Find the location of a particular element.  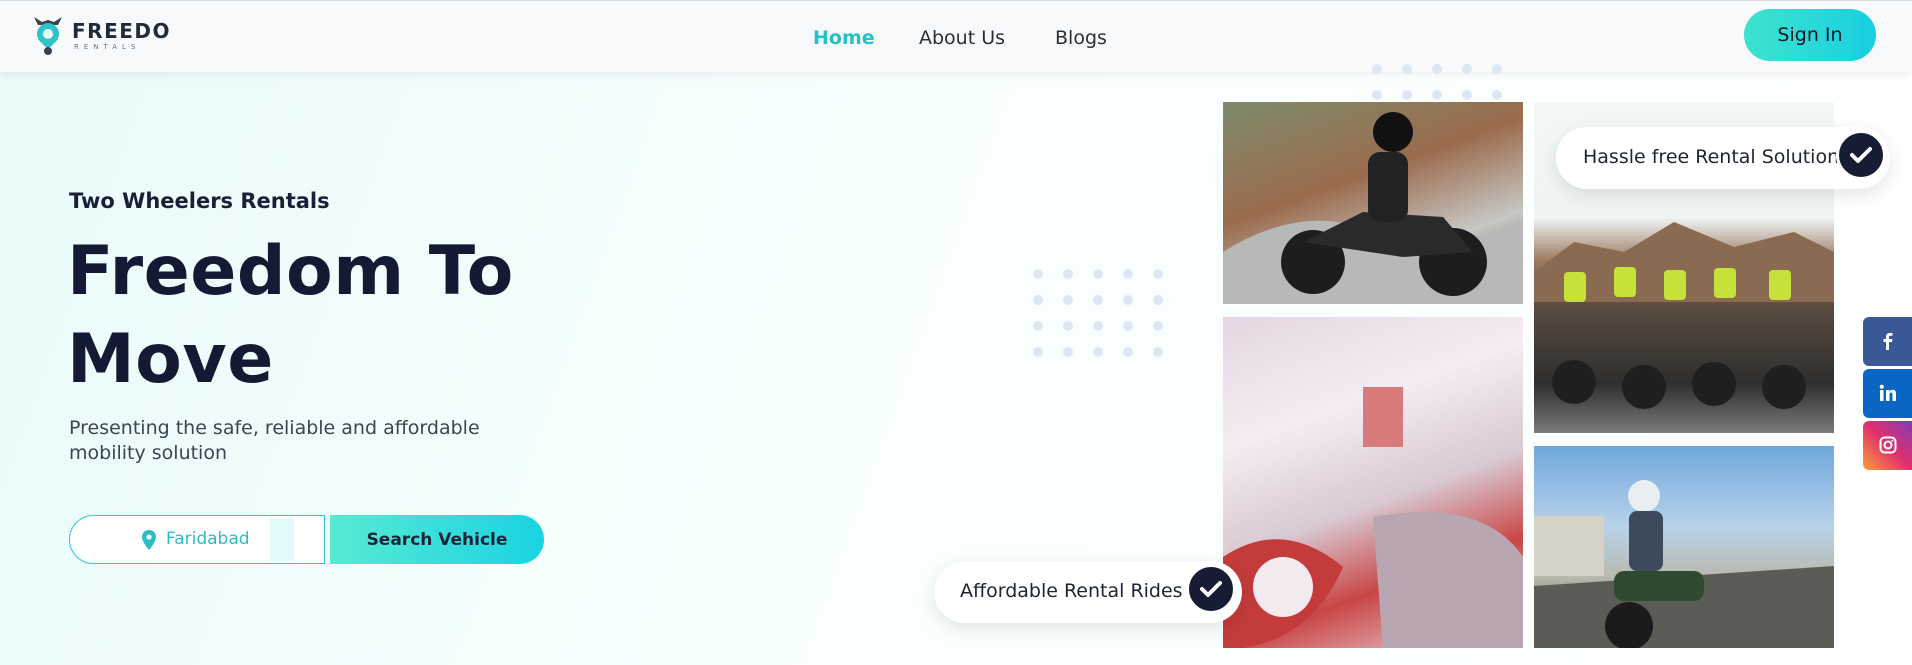

photo-rider-cruiser is located at coordinates (1373, 203).